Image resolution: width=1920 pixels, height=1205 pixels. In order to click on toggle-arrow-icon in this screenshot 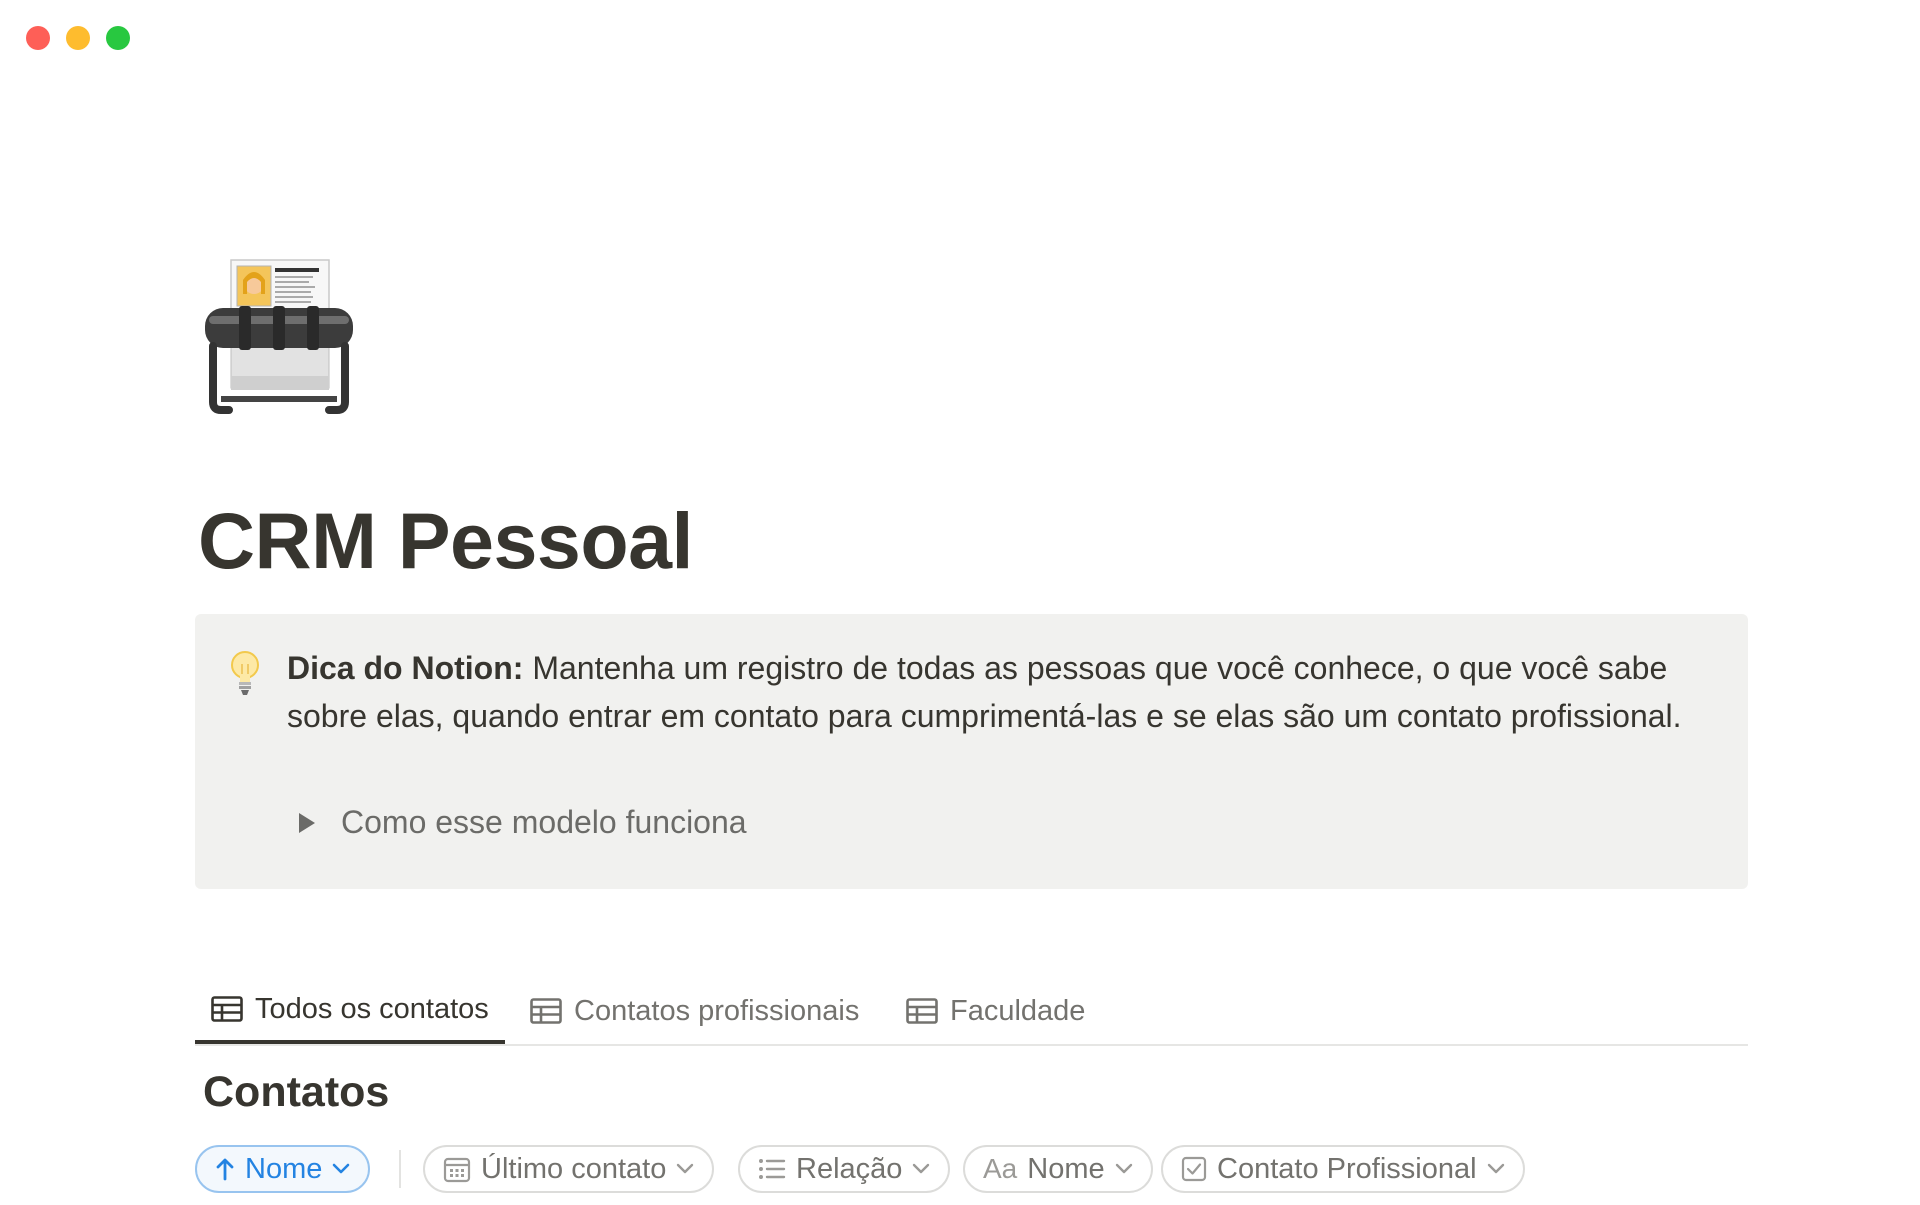, I will do `click(307, 822)`.